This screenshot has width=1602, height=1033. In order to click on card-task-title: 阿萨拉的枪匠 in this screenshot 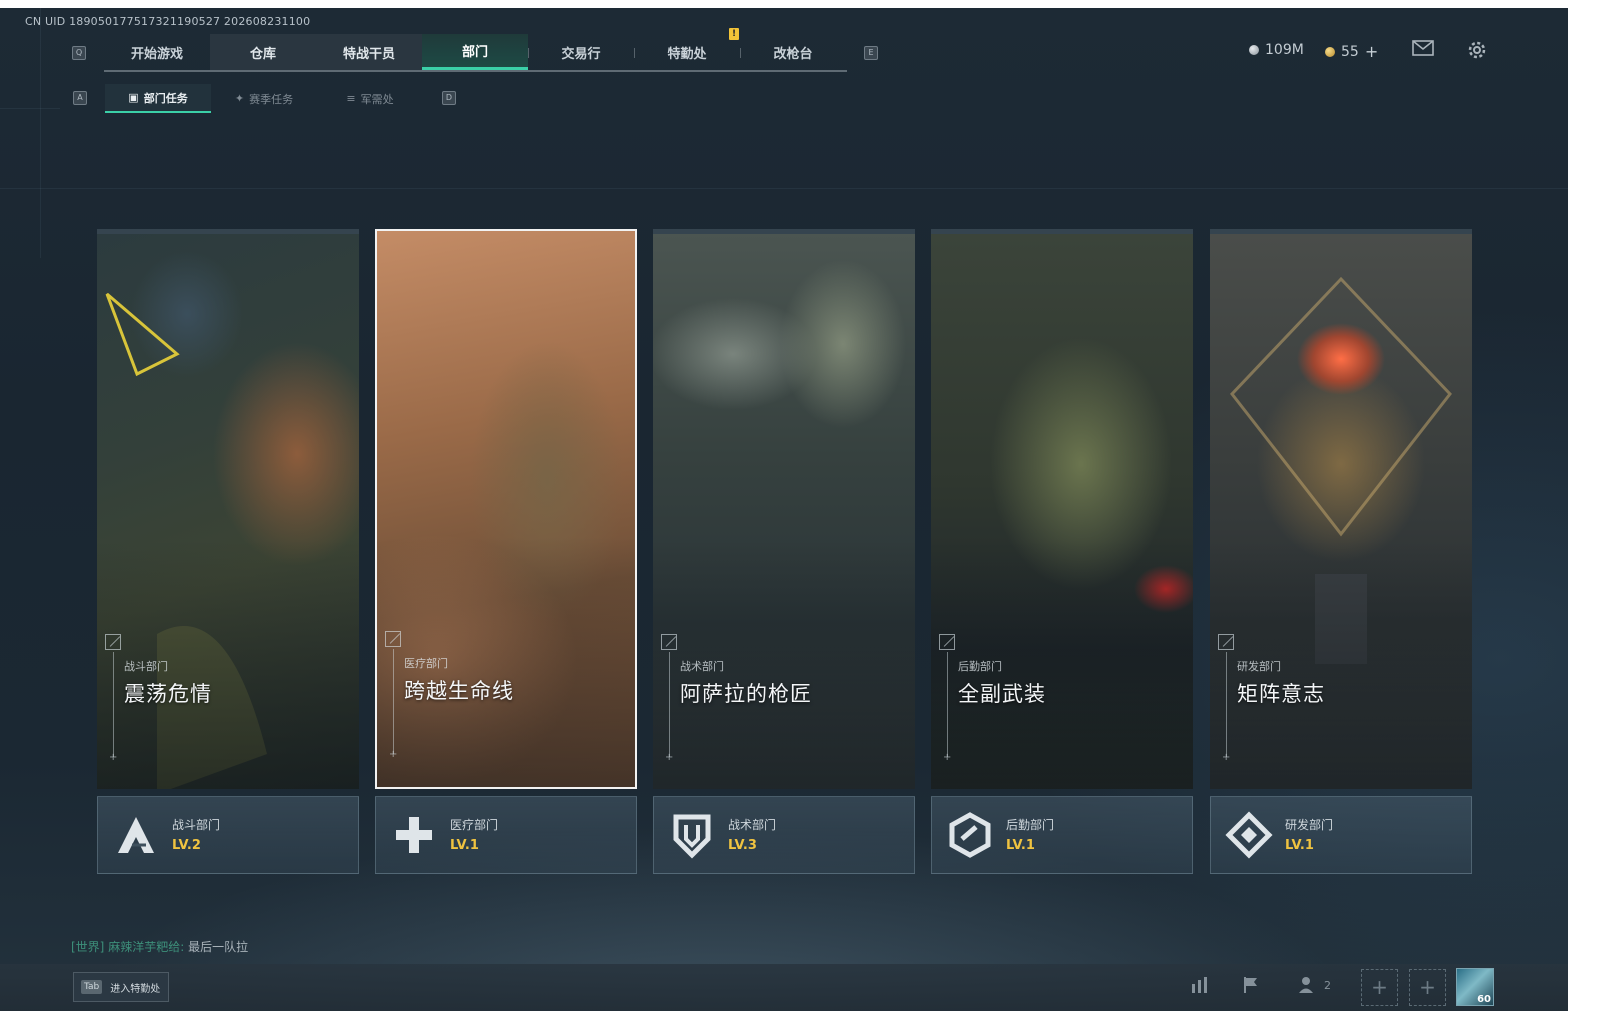, I will do `click(746, 694)`.